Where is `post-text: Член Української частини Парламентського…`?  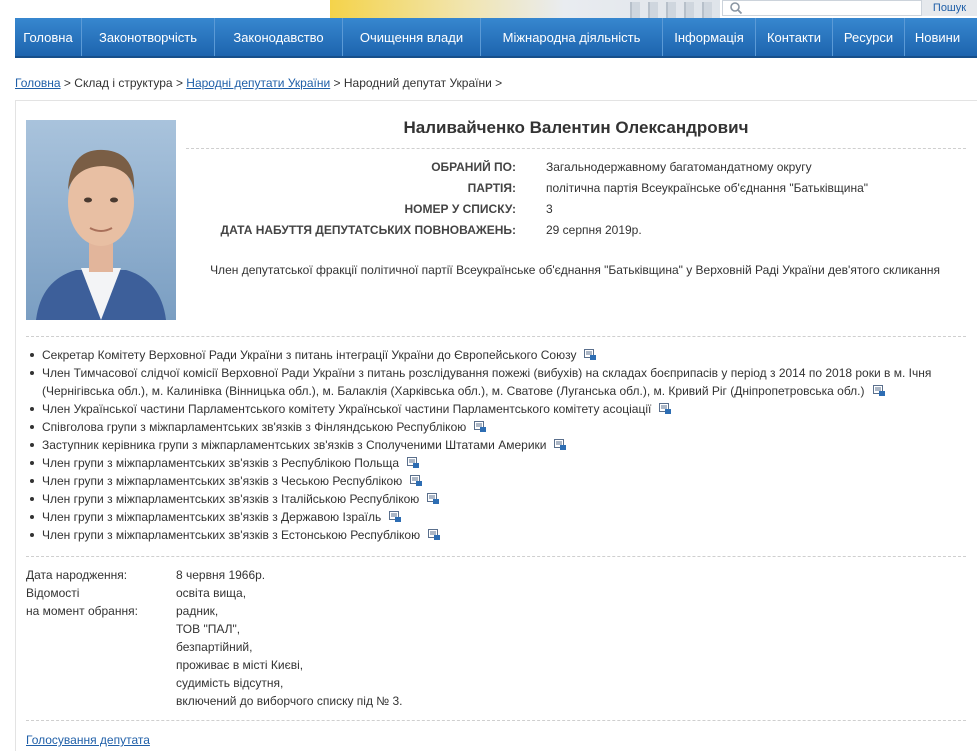
post-text: Член Української частини Парламентського… is located at coordinates (347, 409).